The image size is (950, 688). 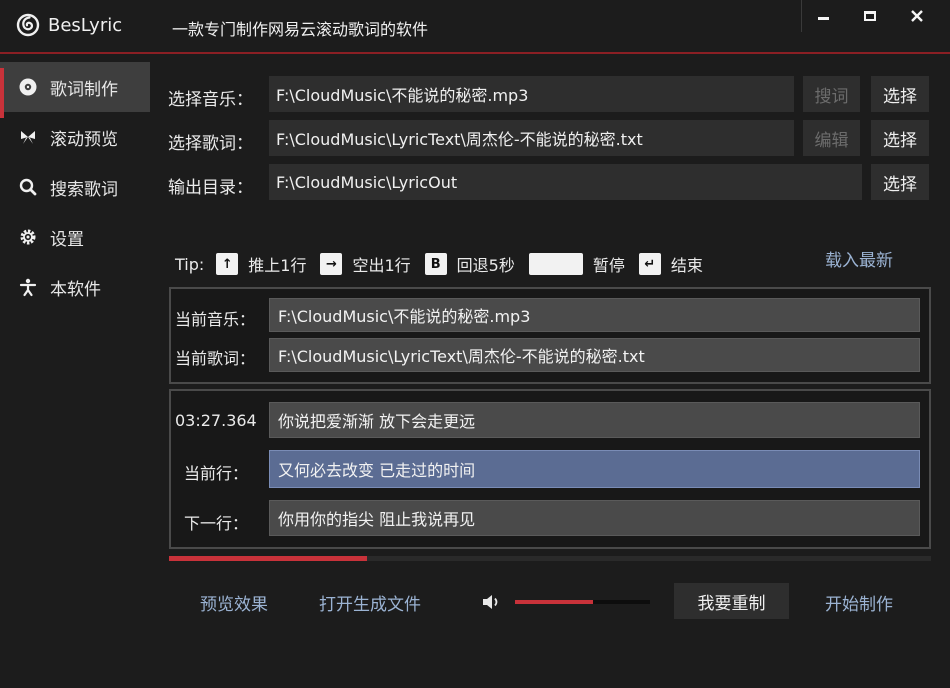 I want to click on lyric-path-field: F:\CloudMusic\LyricText\周杰伦-不能说的秘密.txt, so click(x=531, y=138).